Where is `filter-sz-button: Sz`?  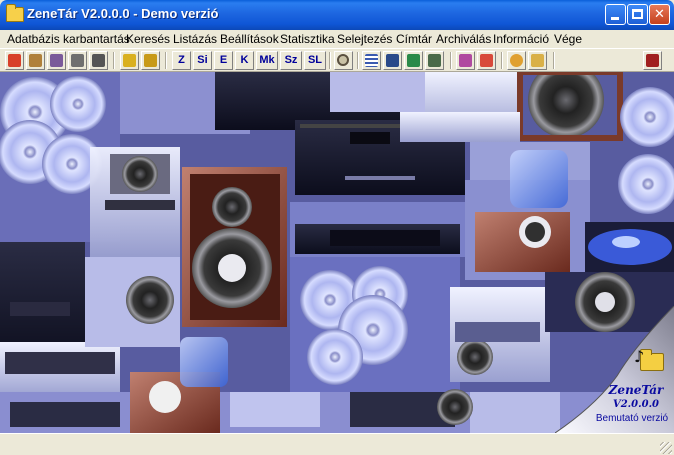 filter-sz-button: Sz is located at coordinates (291, 60).